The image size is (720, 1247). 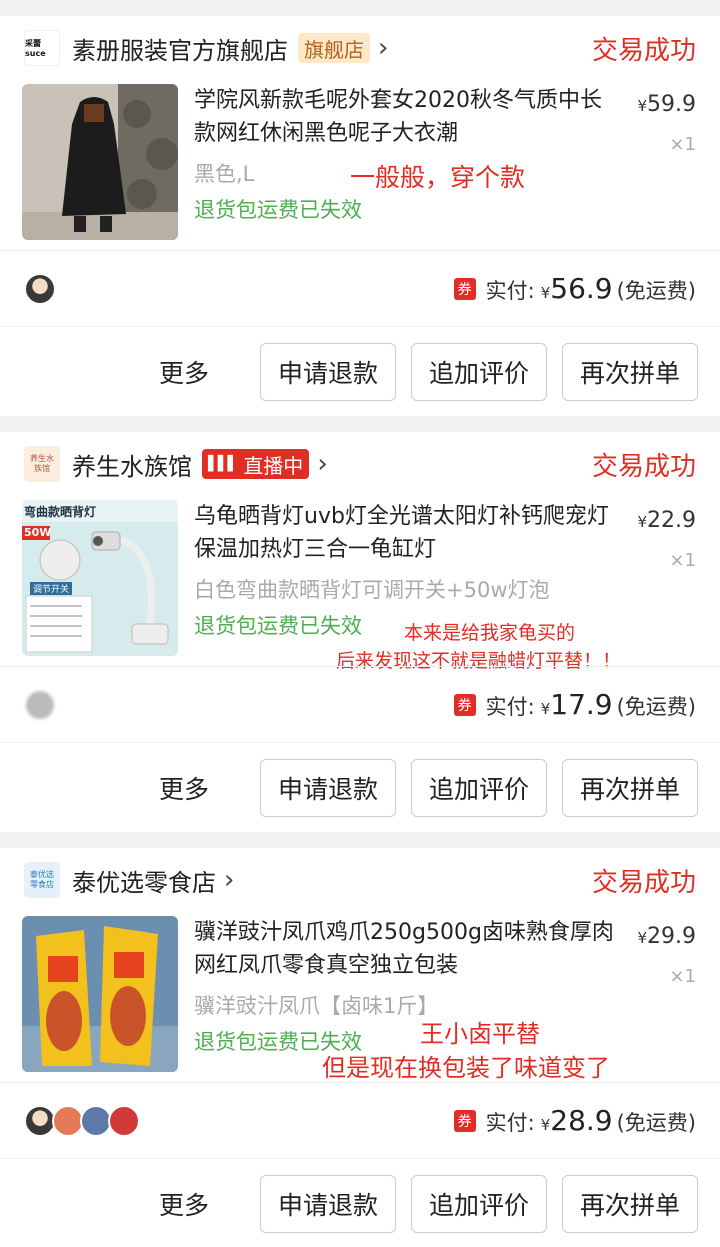 I want to click on thumbnail-switch-label: 调节开关, so click(x=51, y=588).